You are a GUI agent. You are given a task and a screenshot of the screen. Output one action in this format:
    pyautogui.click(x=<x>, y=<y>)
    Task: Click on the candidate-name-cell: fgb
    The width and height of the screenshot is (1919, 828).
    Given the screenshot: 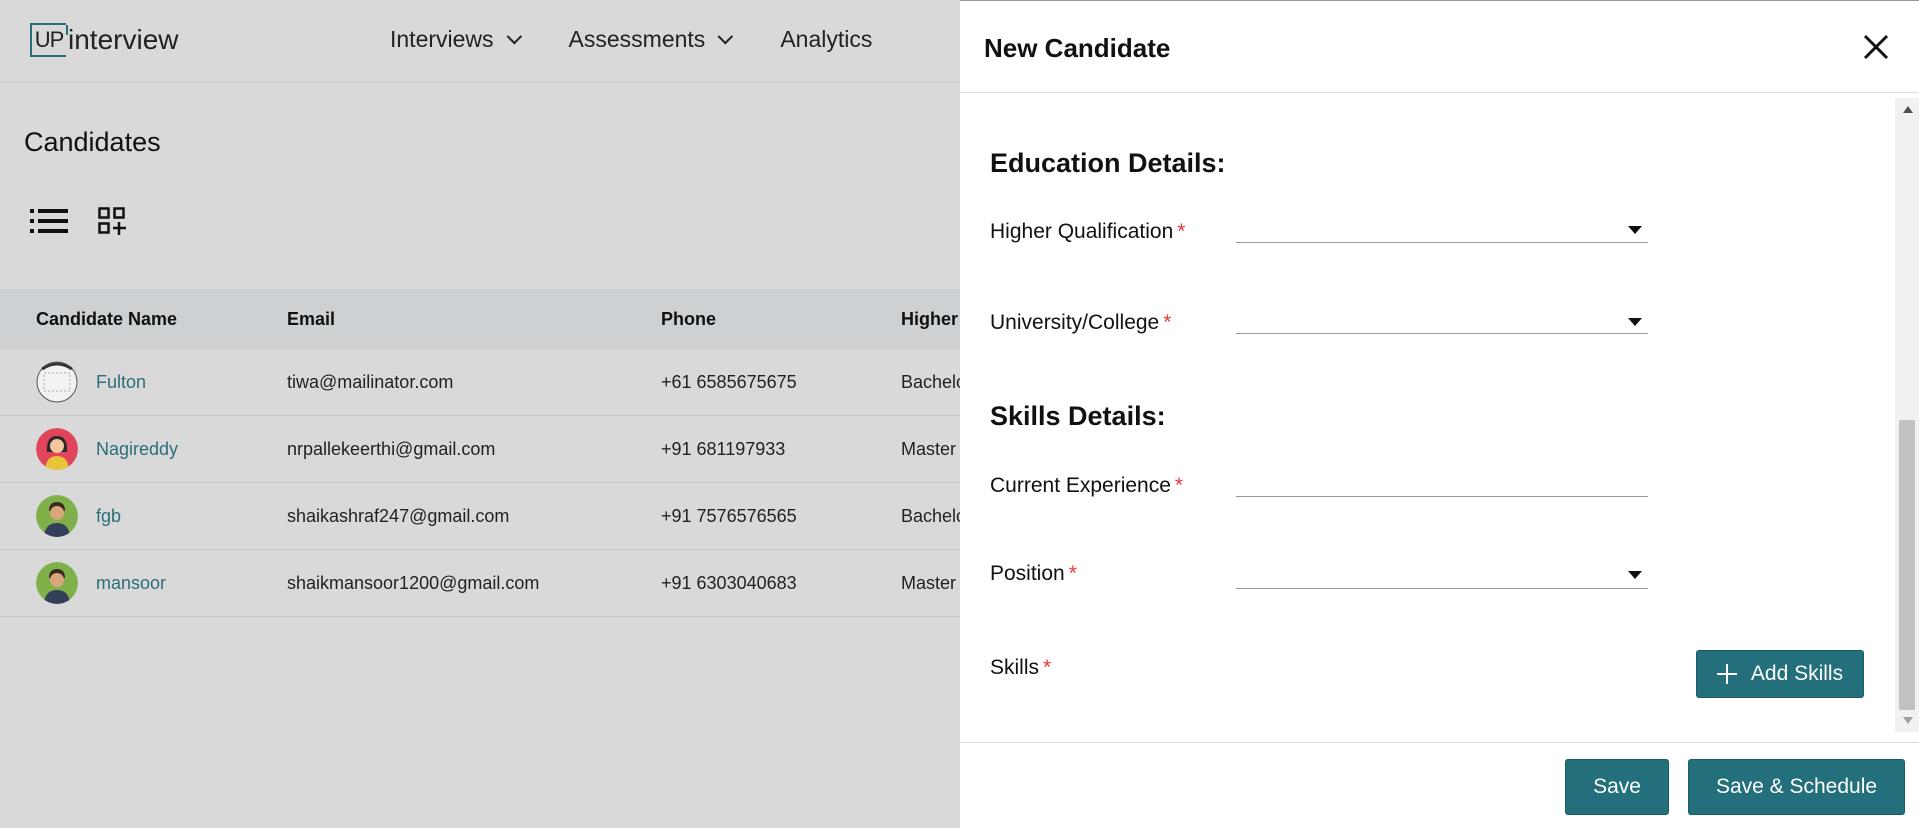 What is the action you would take?
    pyautogui.click(x=143, y=516)
    